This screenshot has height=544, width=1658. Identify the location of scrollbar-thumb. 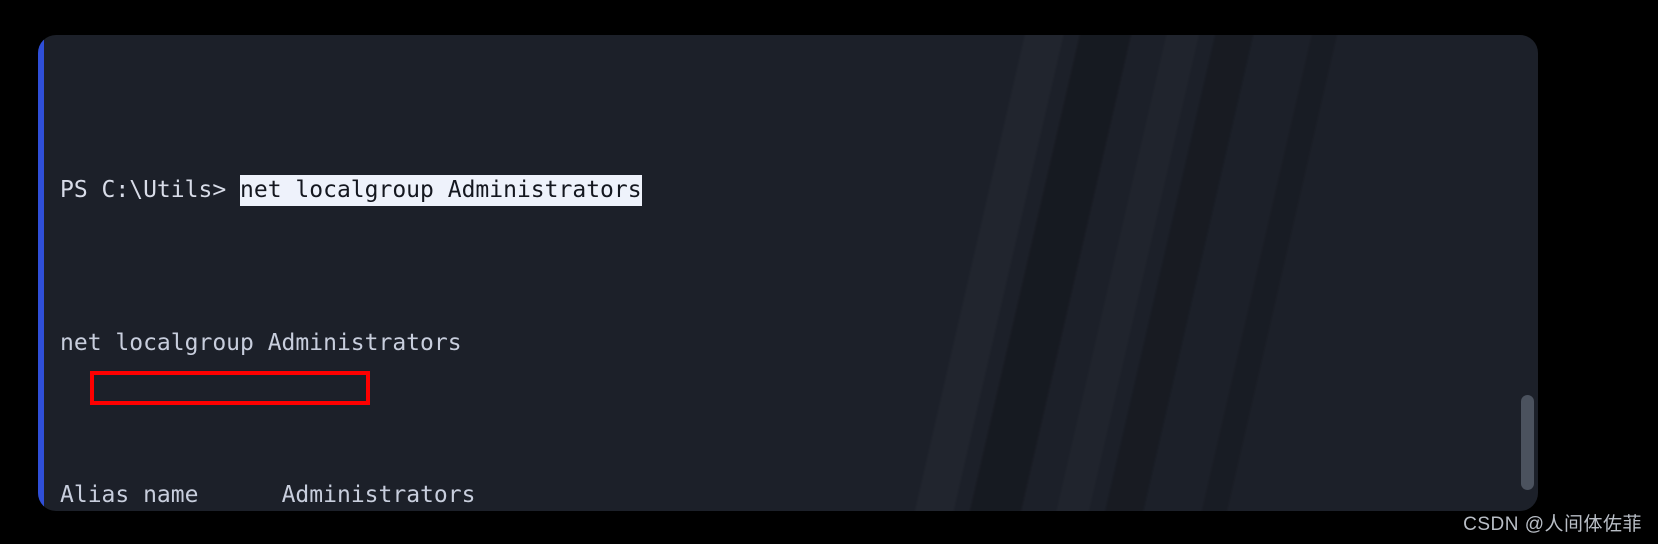
(1527, 442).